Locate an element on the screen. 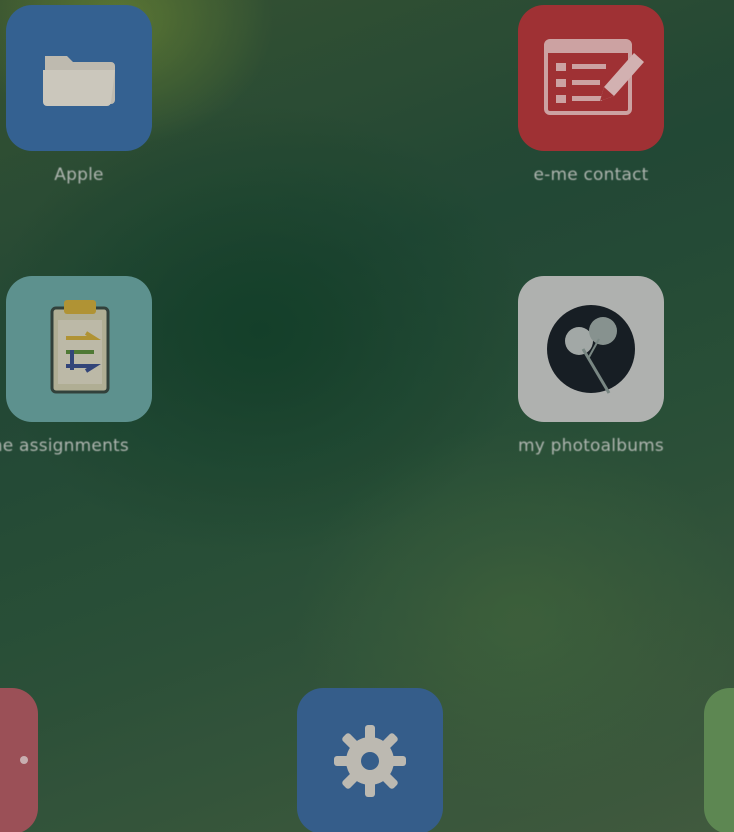 Image resolution: width=734 pixels, height=832 pixels. app-e-me-assignments: e-me assignments is located at coordinates (76, 366).